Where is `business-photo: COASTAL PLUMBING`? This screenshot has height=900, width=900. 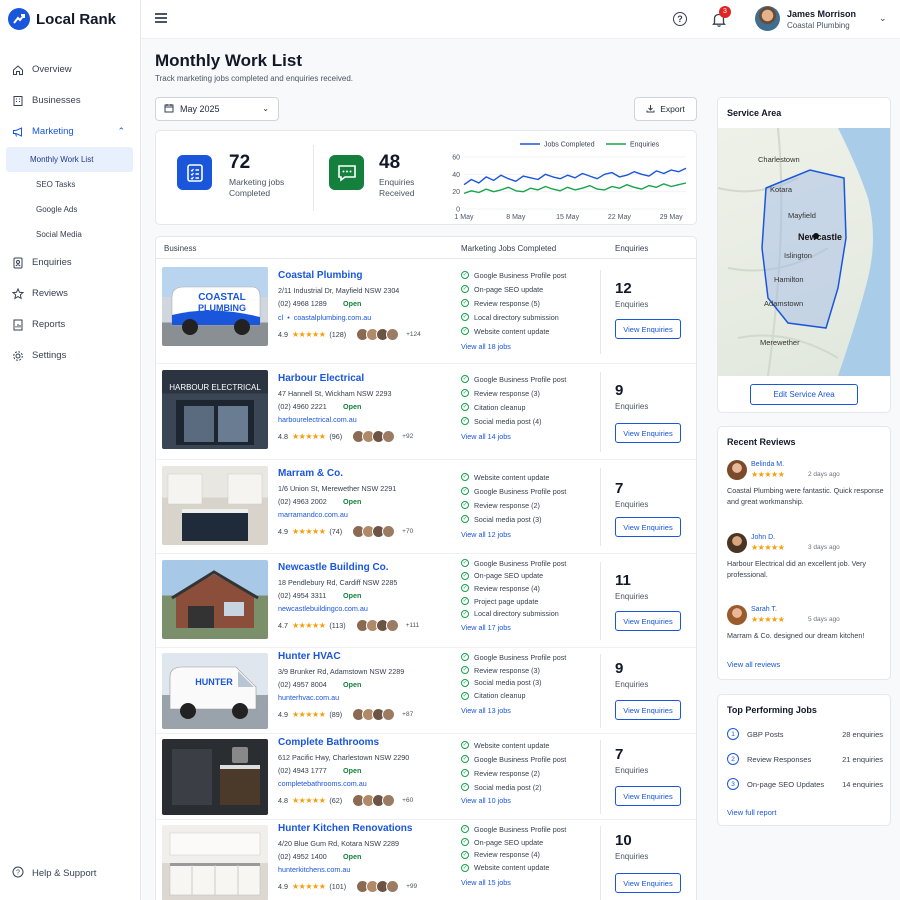 business-photo: COASTAL PLUMBING is located at coordinates (215, 306).